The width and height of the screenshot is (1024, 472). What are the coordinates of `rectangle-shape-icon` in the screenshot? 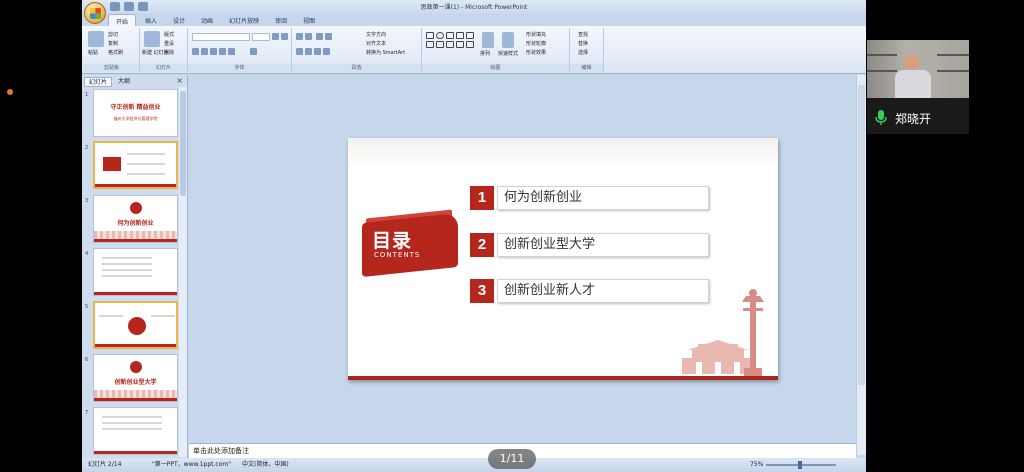 It's located at (430, 35).